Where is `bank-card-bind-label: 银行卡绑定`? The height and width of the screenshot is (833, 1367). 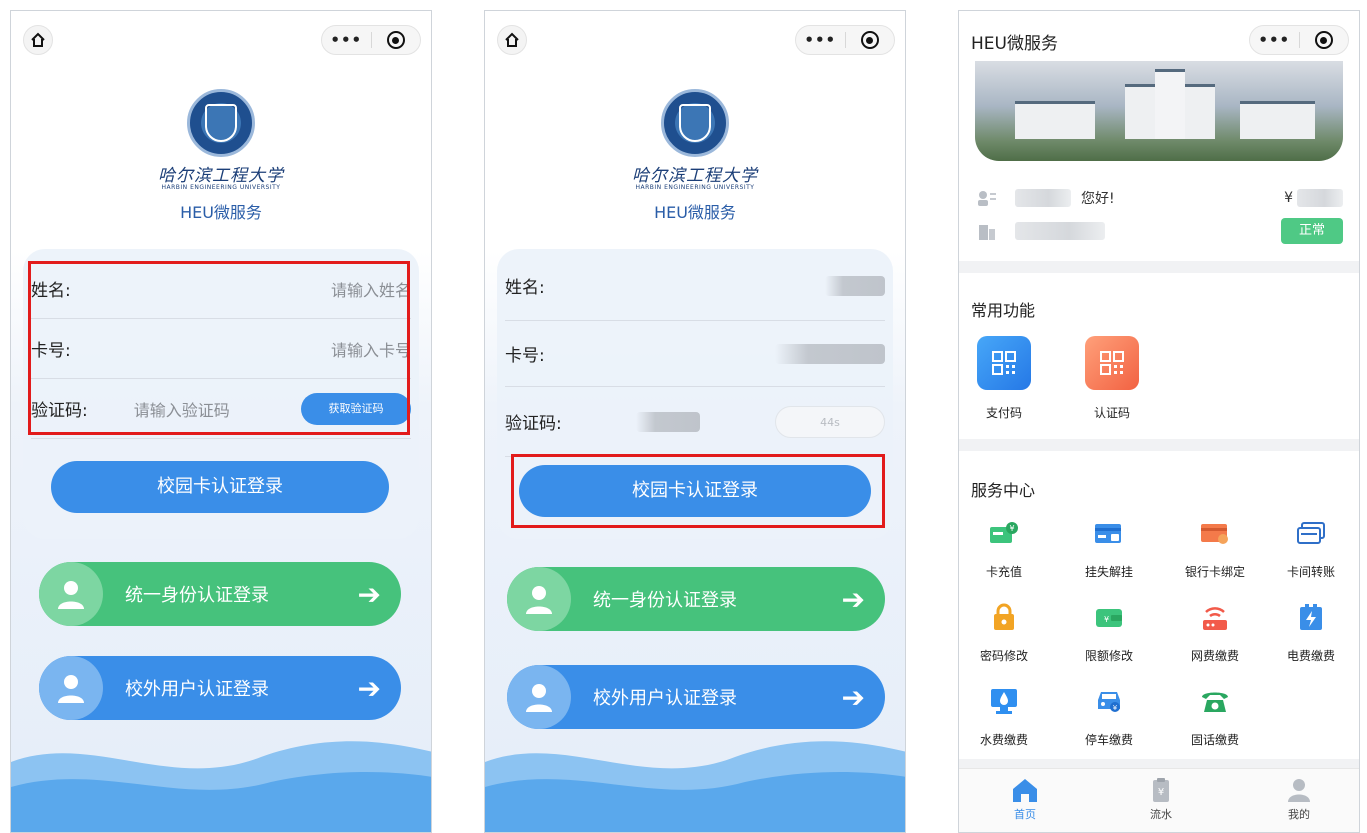 bank-card-bind-label: 银行卡绑定 is located at coordinates (1214, 572).